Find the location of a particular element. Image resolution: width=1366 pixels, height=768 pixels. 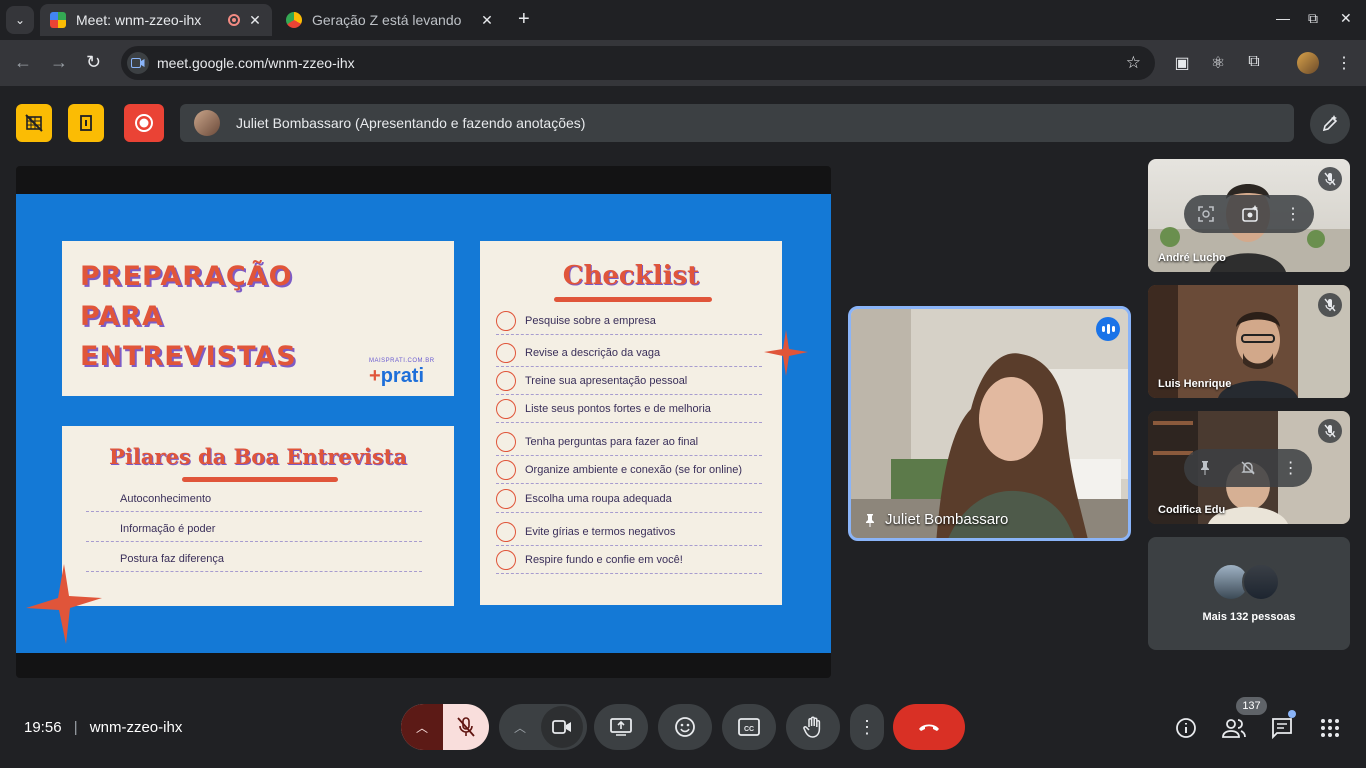

react-devtools-icon: ⚛ is located at coordinates (1218, 63).